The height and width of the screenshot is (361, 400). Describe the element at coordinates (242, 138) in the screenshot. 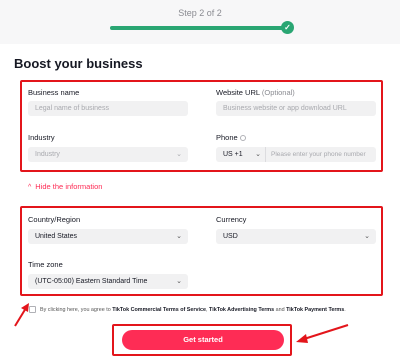

I see `info-icon` at that location.